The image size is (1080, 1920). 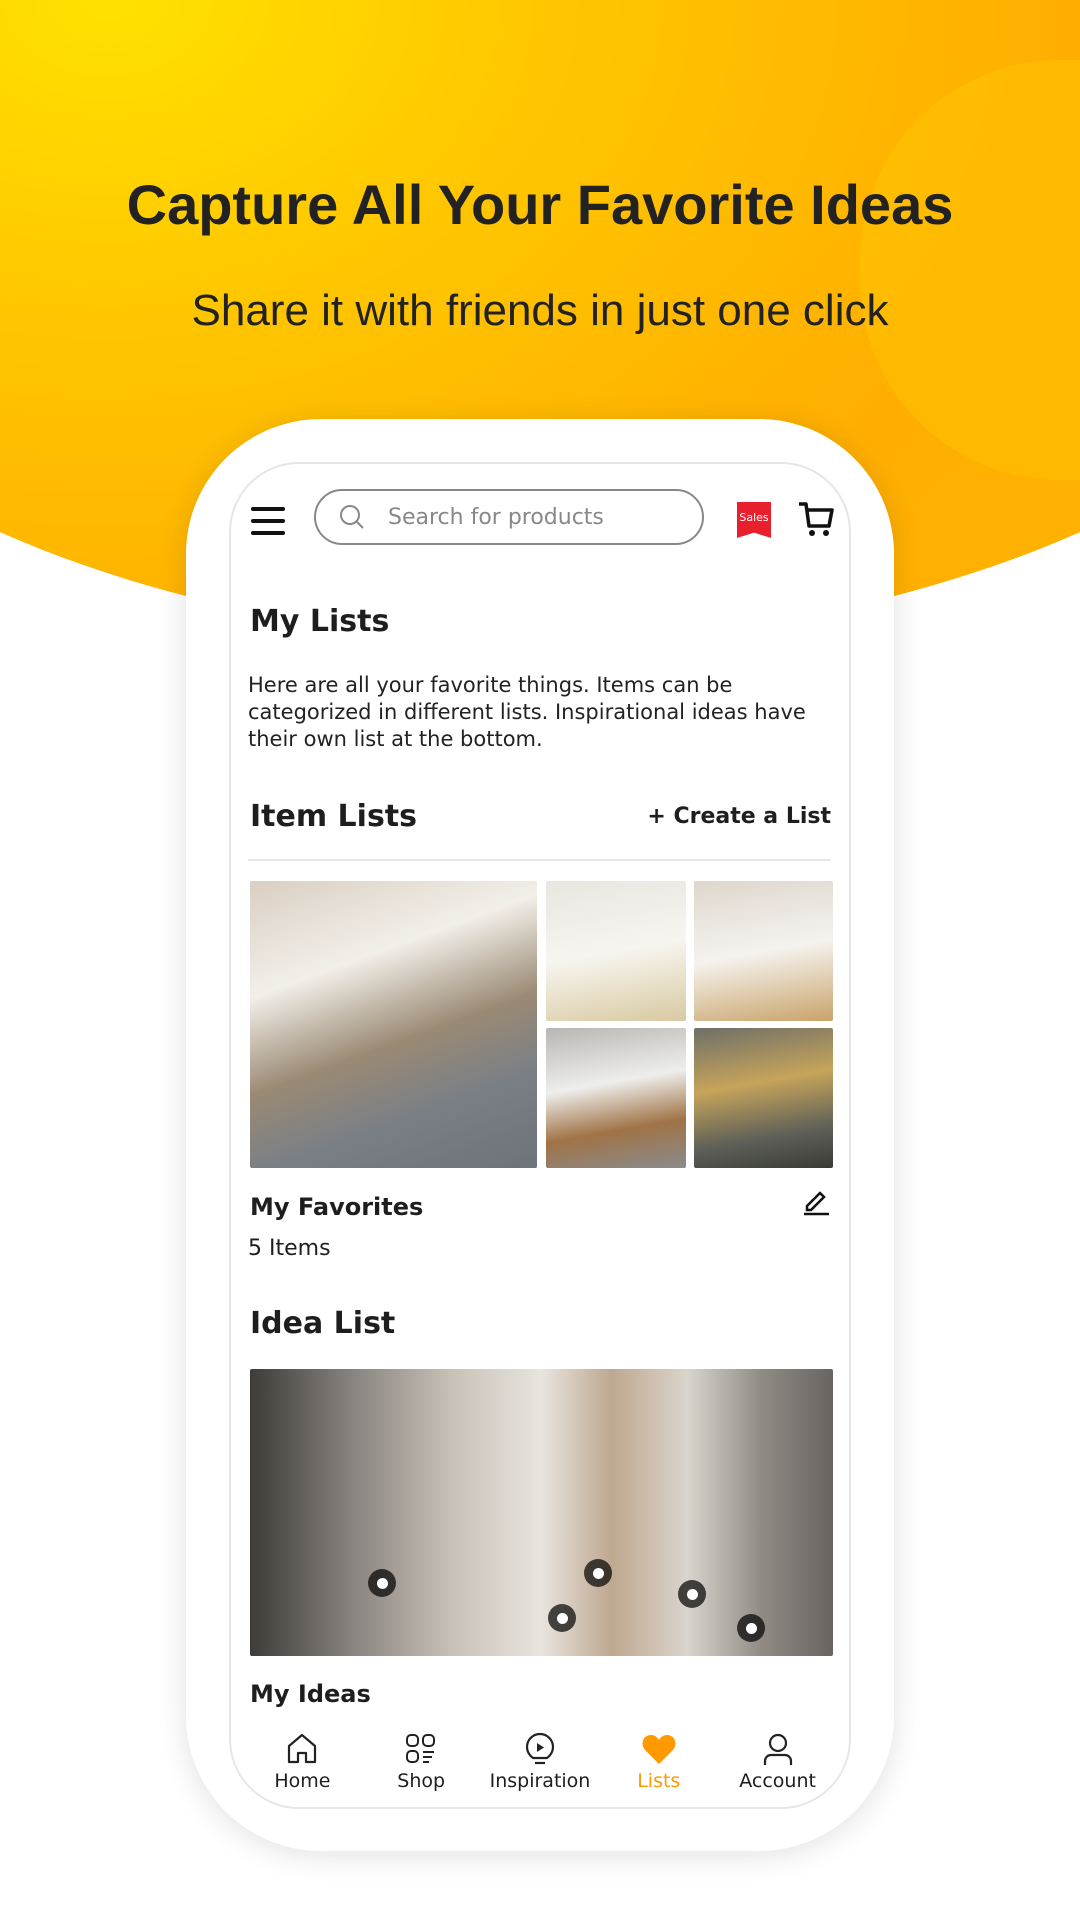 What do you see at coordinates (659, 1749) in the screenshot?
I see `heart-icon` at bounding box center [659, 1749].